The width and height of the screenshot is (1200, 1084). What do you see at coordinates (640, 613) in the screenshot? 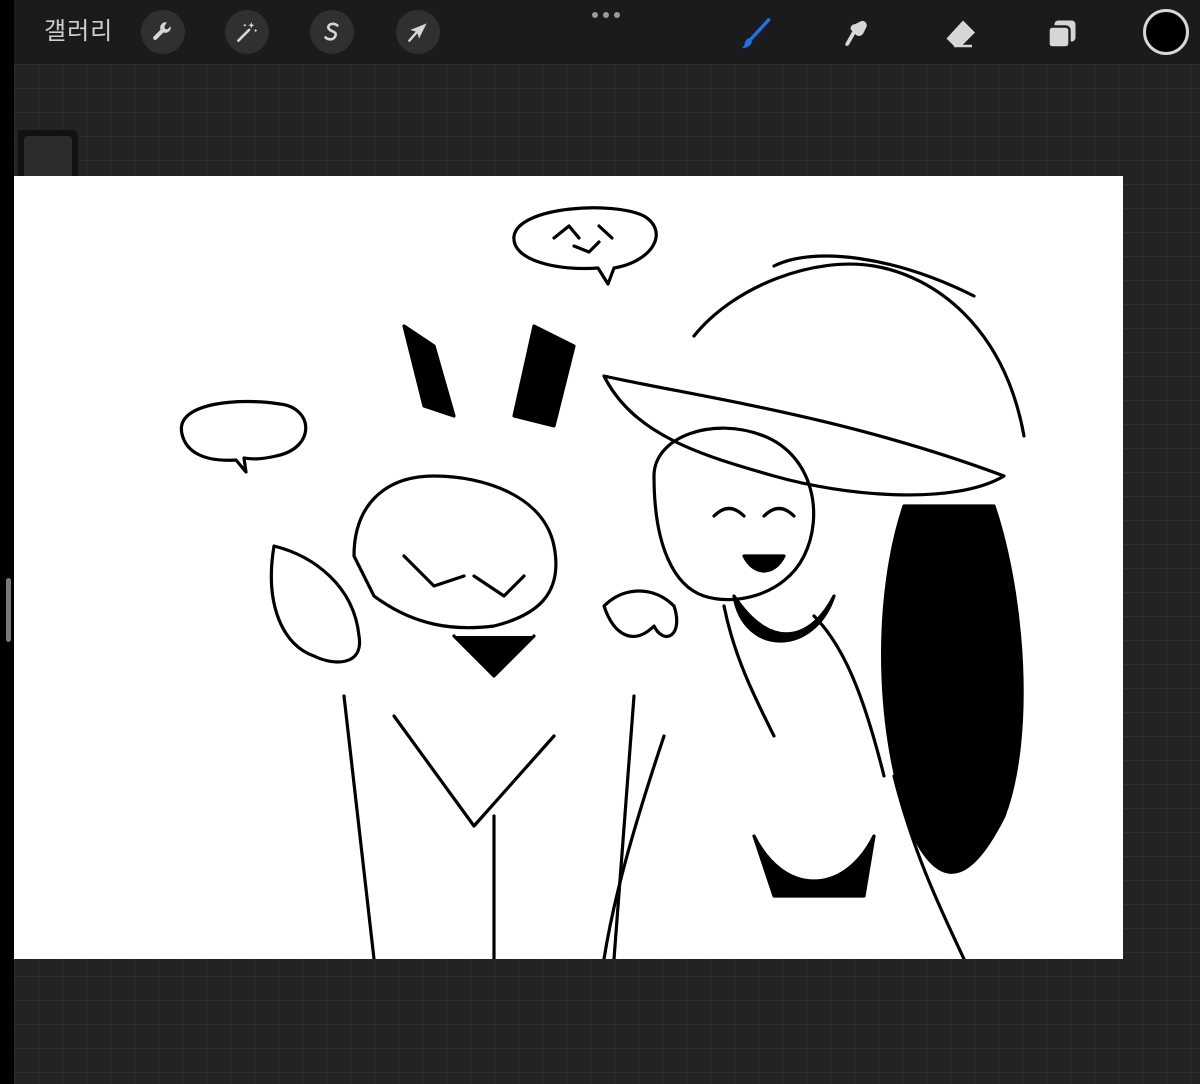
I see `hand` at bounding box center [640, 613].